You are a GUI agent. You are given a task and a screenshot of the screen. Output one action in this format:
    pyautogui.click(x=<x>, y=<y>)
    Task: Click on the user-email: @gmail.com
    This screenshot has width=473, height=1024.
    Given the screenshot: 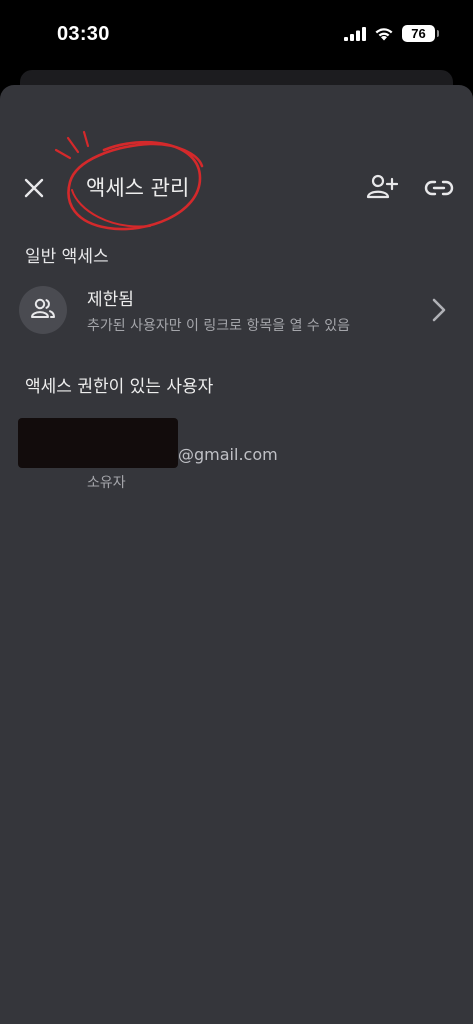 What is the action you would take?
    pyautogui.click(x=228, y=454)
    